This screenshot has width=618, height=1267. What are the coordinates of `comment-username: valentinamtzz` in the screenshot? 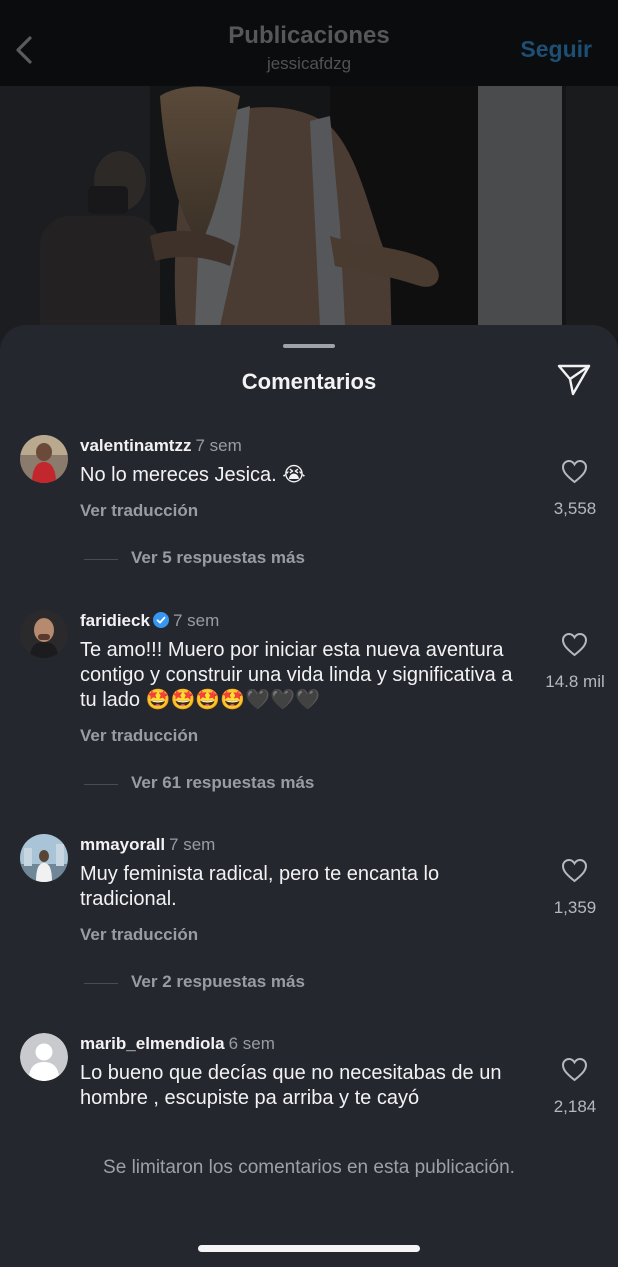 It's located at (135, 445).